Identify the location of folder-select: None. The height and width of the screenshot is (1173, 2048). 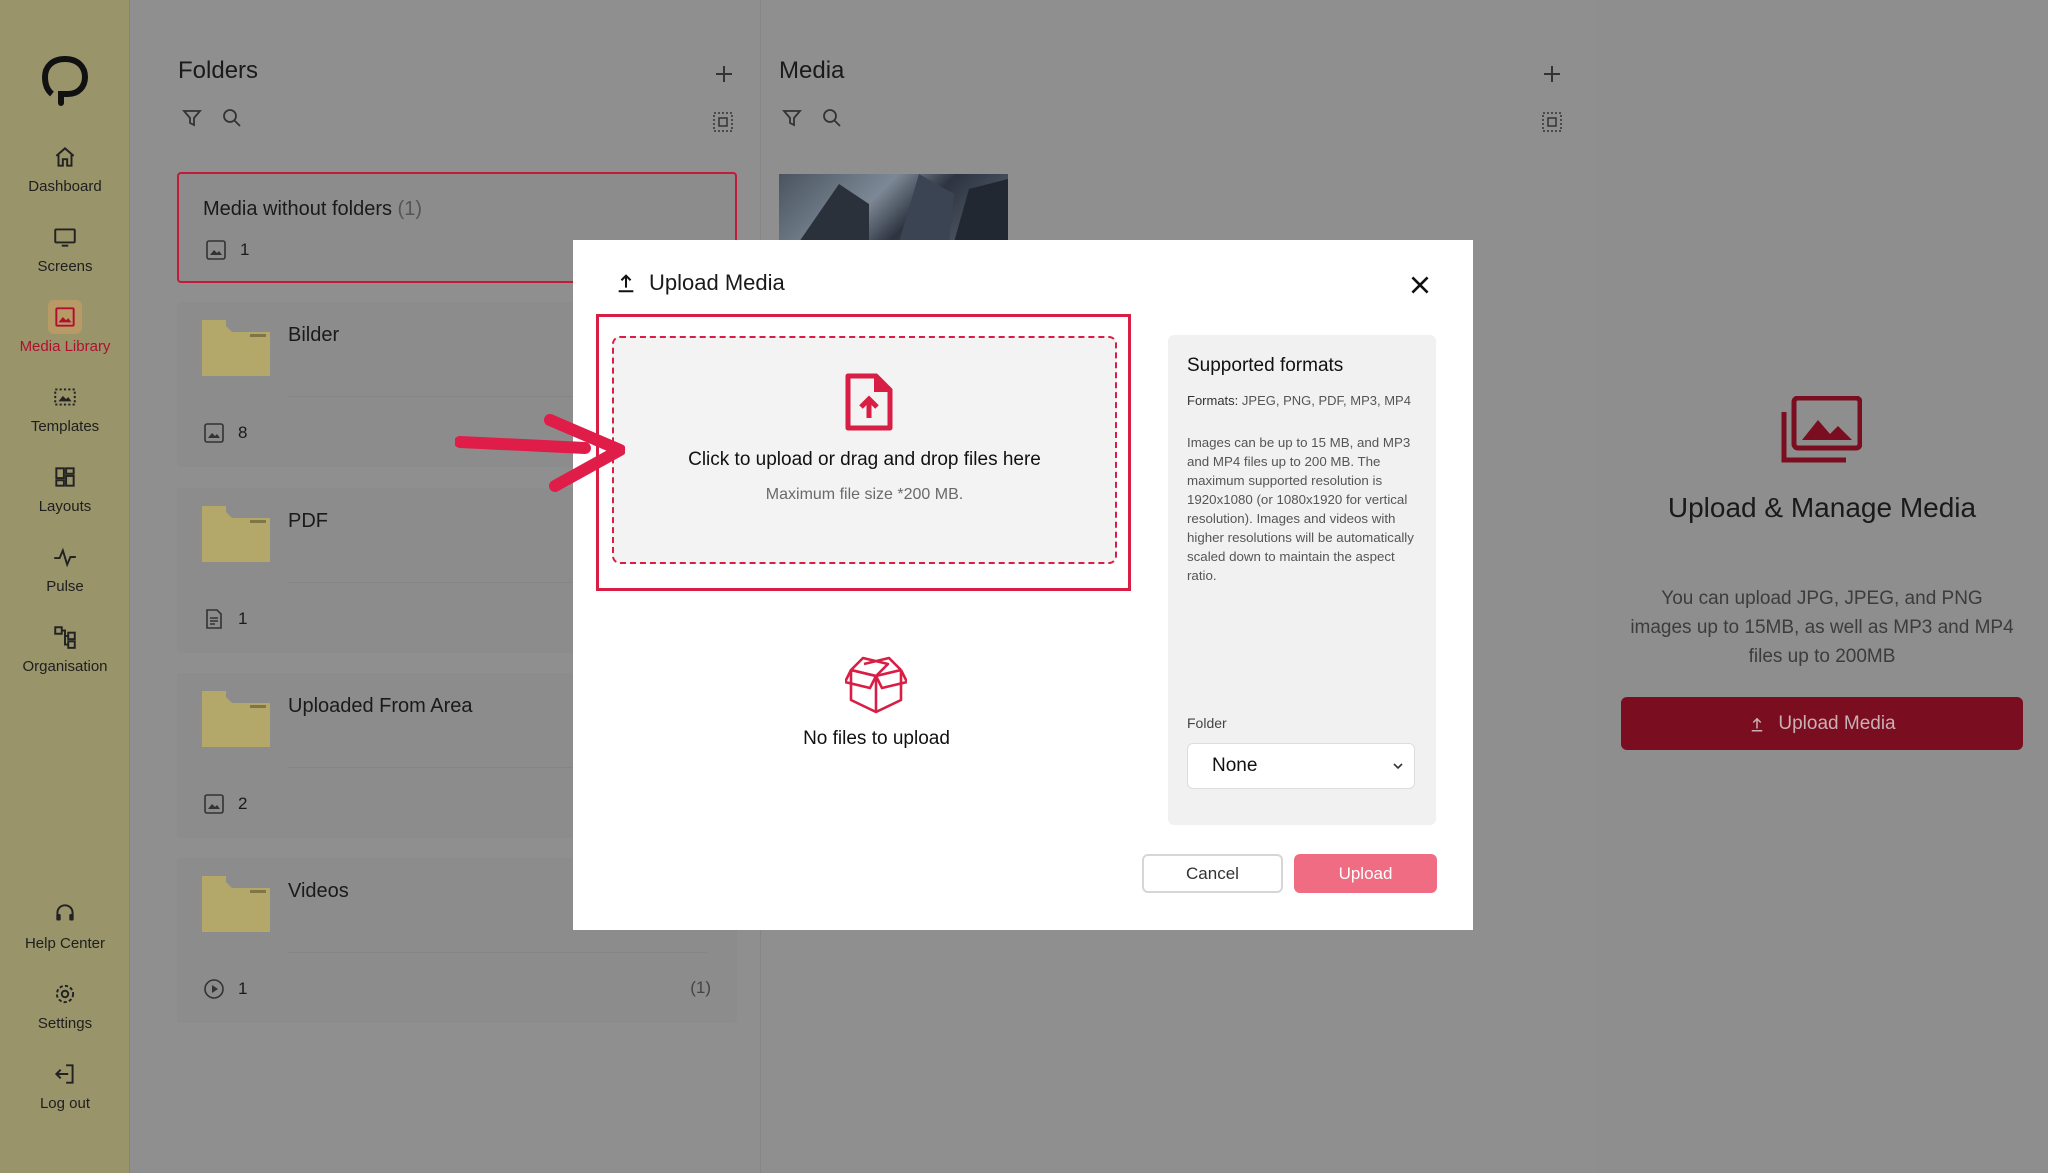
(1301, 766).